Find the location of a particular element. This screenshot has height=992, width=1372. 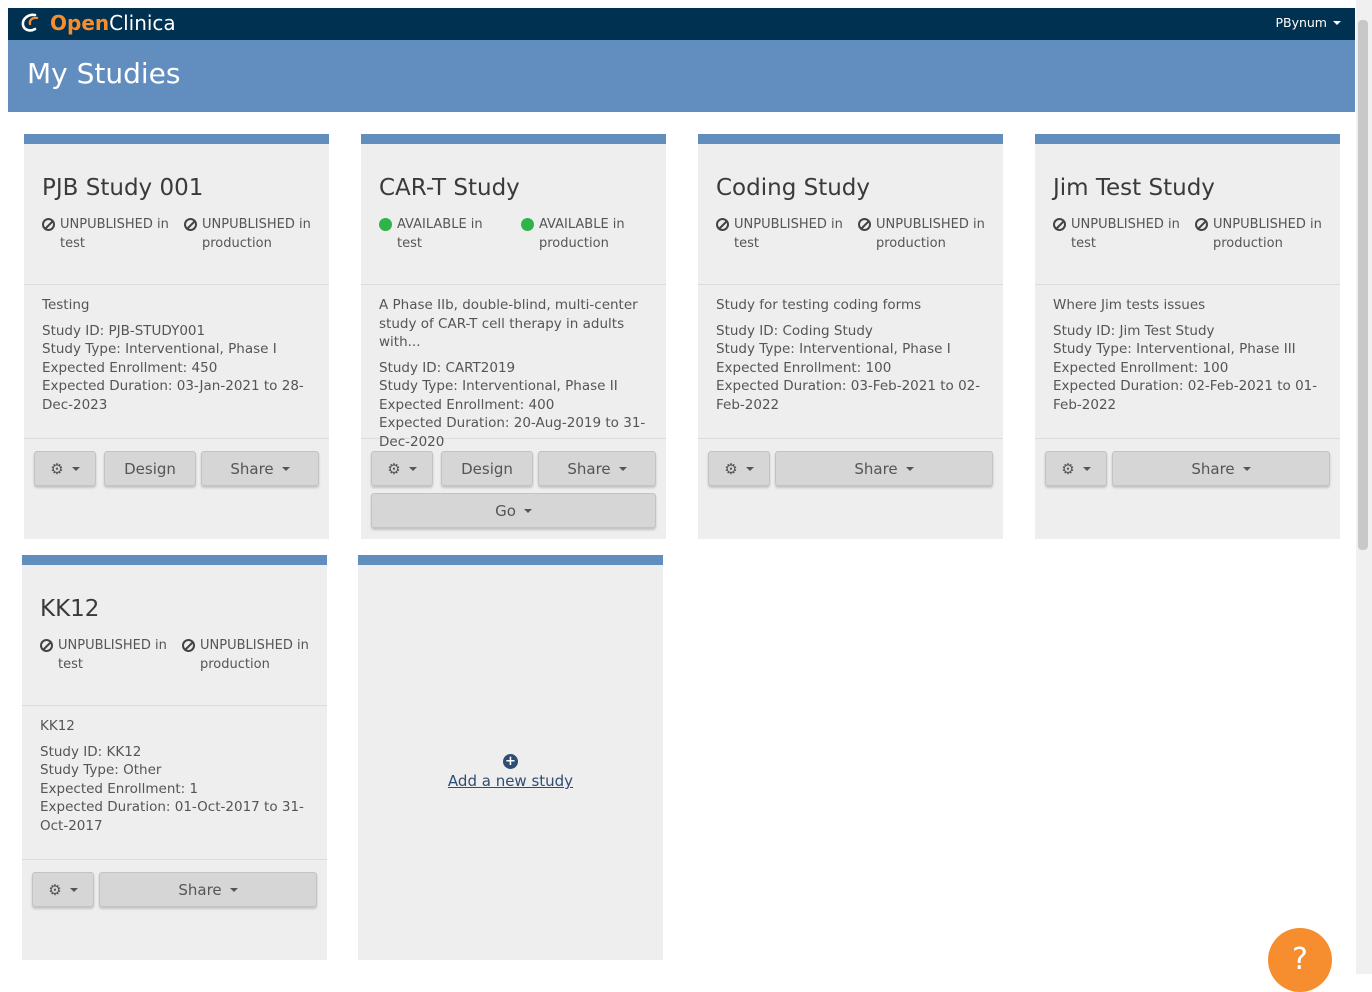

add-new-study-link: Add a new study is located at coordinates (510, 781).